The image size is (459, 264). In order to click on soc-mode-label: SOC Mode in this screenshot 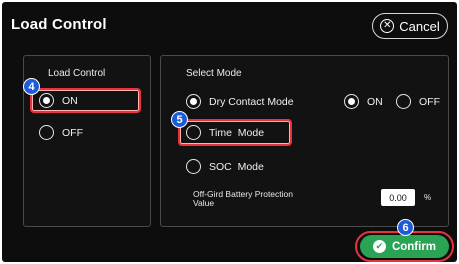, I will do `click(236, 166)`.